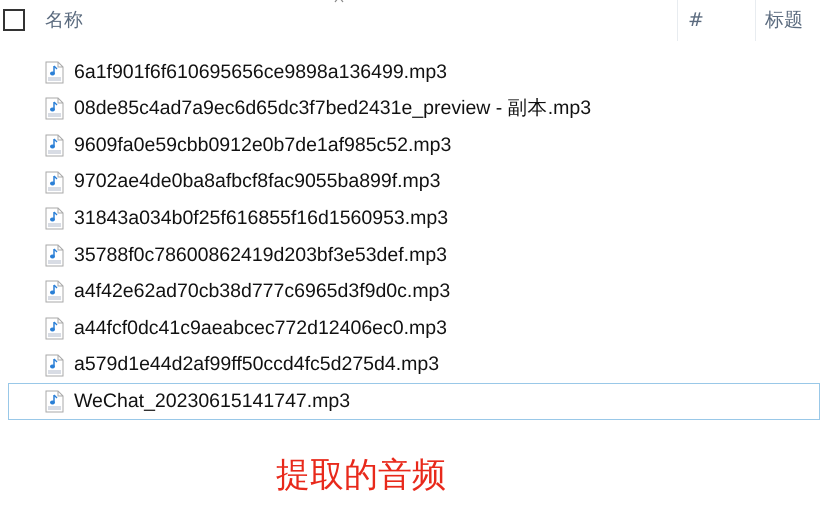 This screenshot has height=528, width=820. I want to click on file-row: 9609fa0e59cbb0912e0b7de1af985c52.mp3, so click(414, 145).